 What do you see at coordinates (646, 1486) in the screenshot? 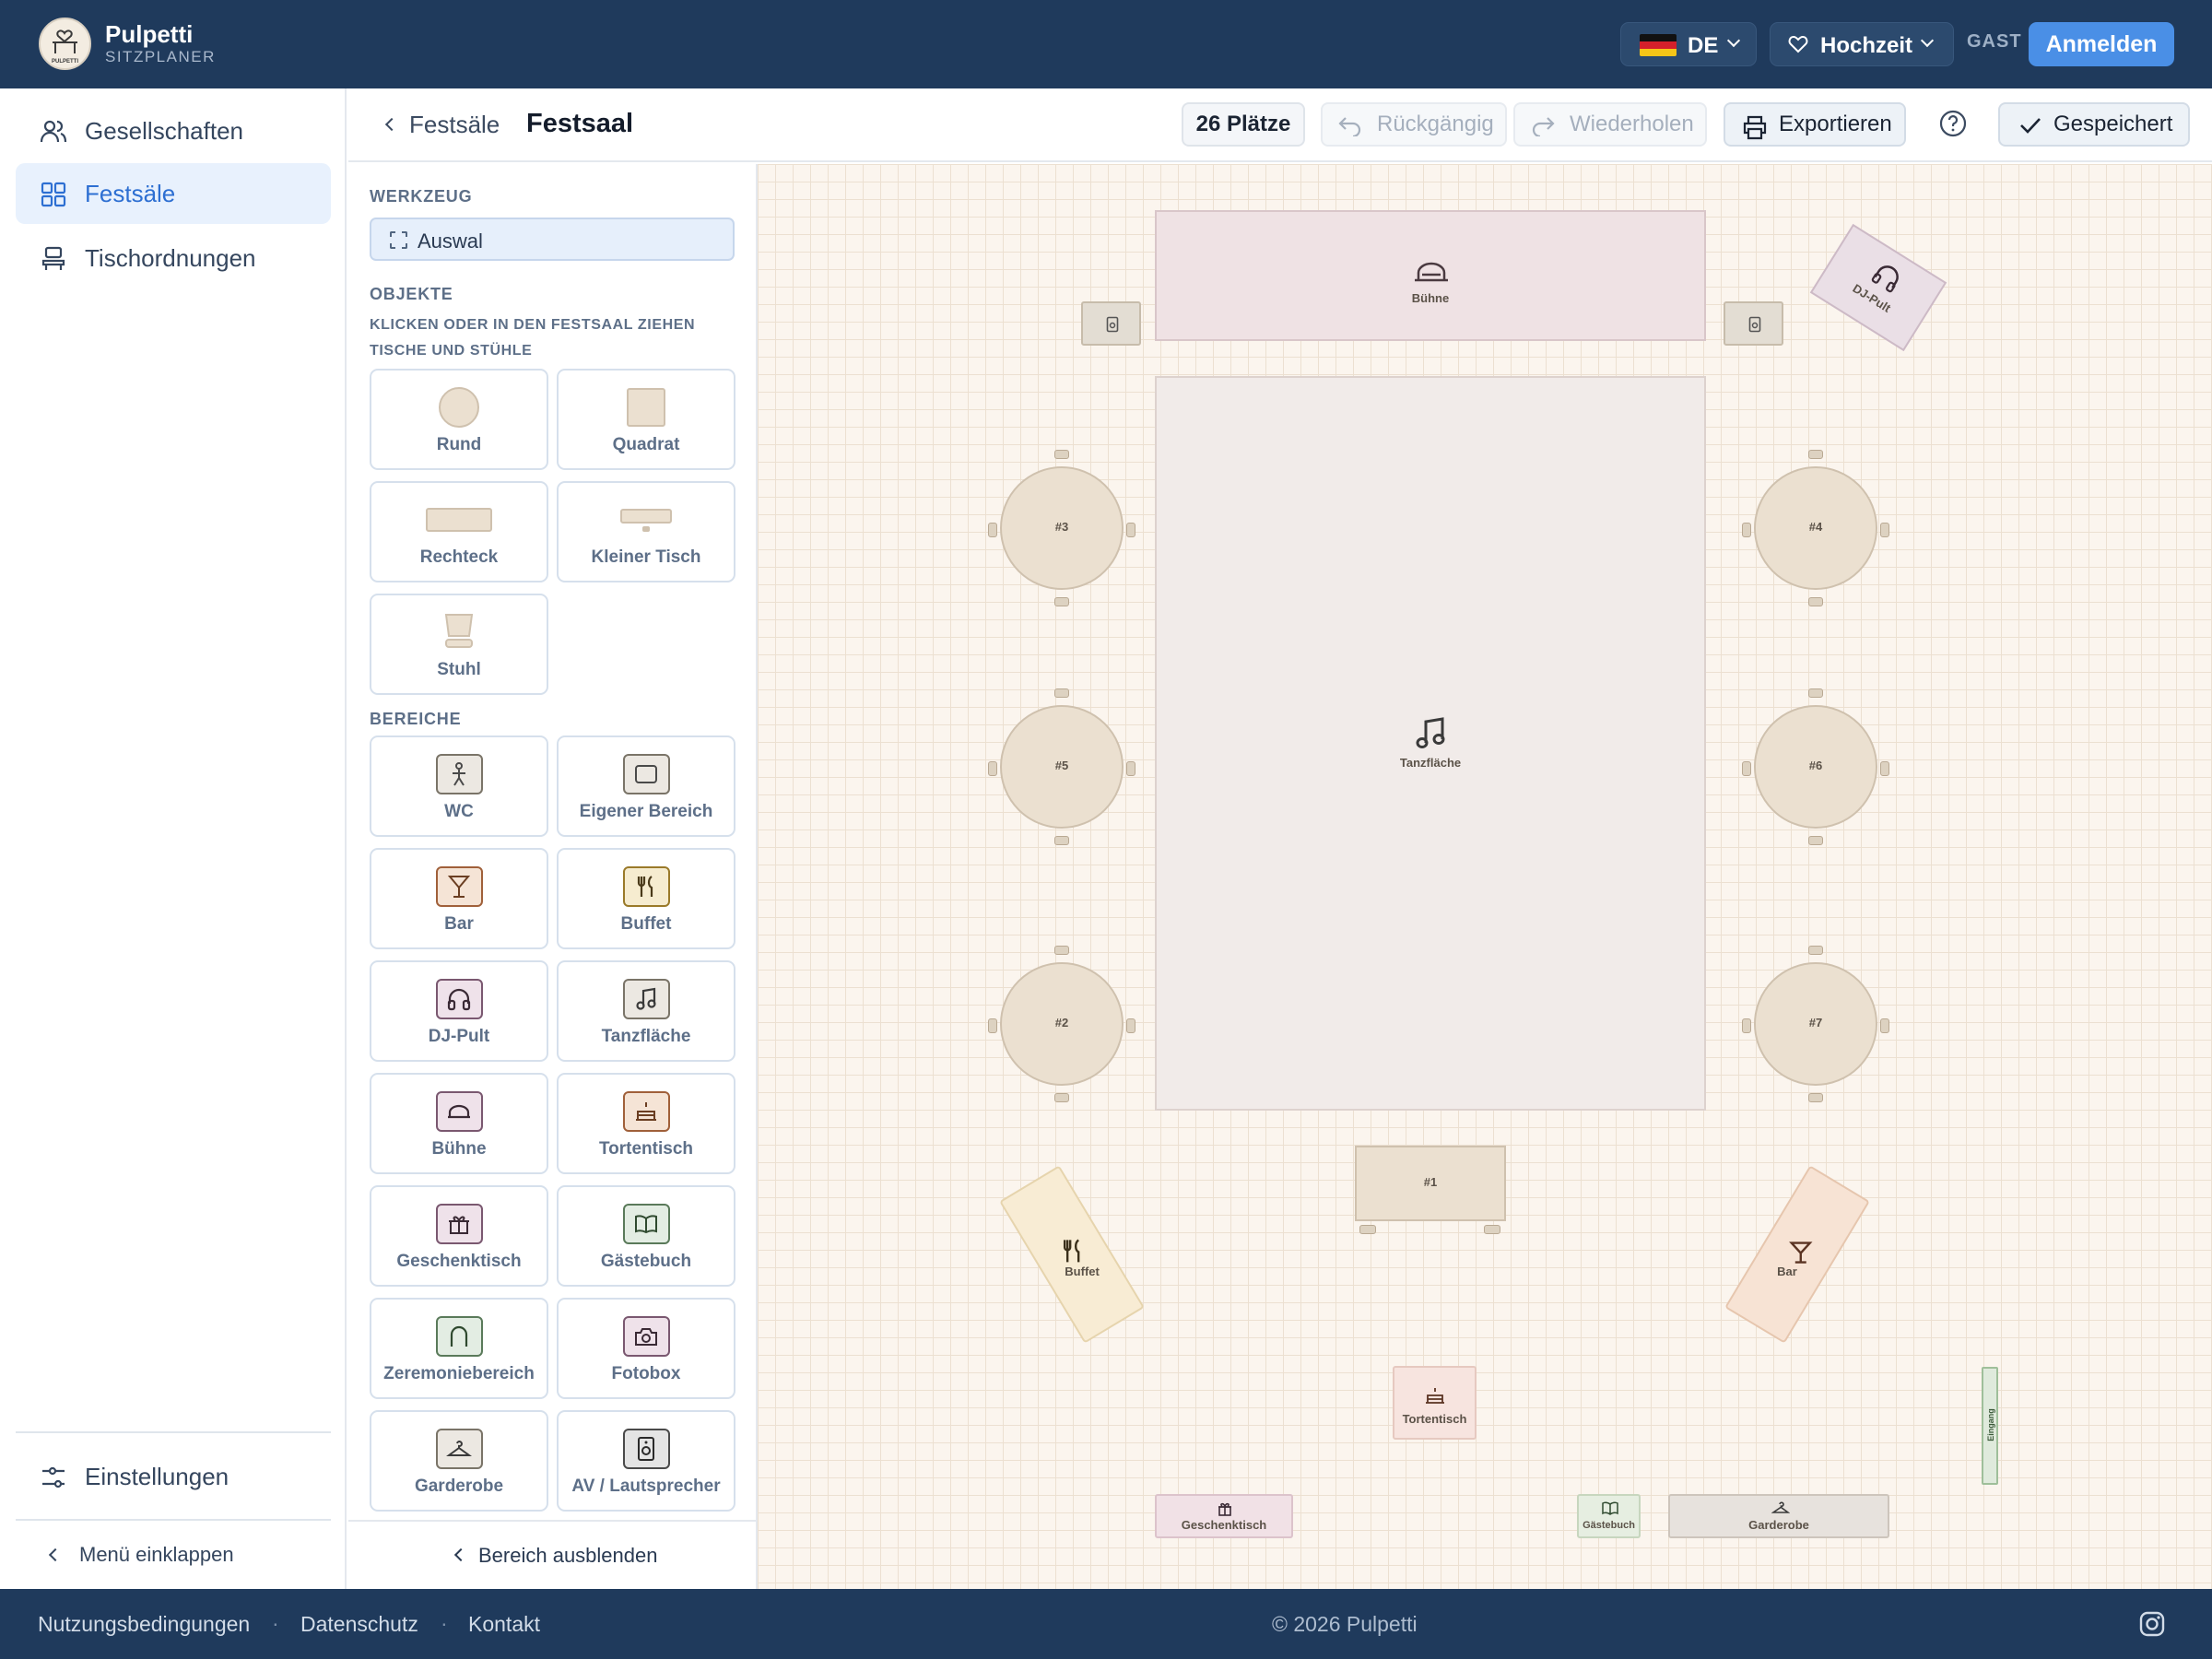
I see `tool-label: AV / Lautsprecher` at bounding box center [646, 1486].